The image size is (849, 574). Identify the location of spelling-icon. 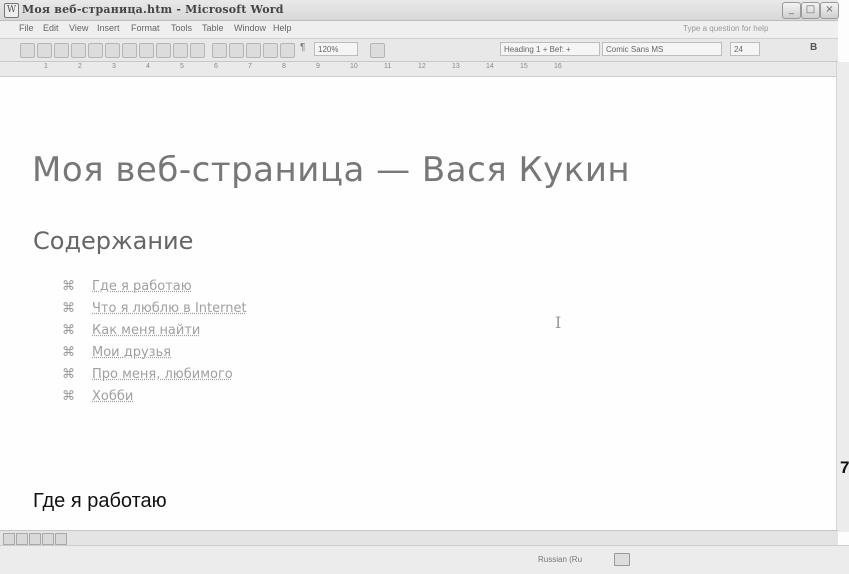
(146, 50).